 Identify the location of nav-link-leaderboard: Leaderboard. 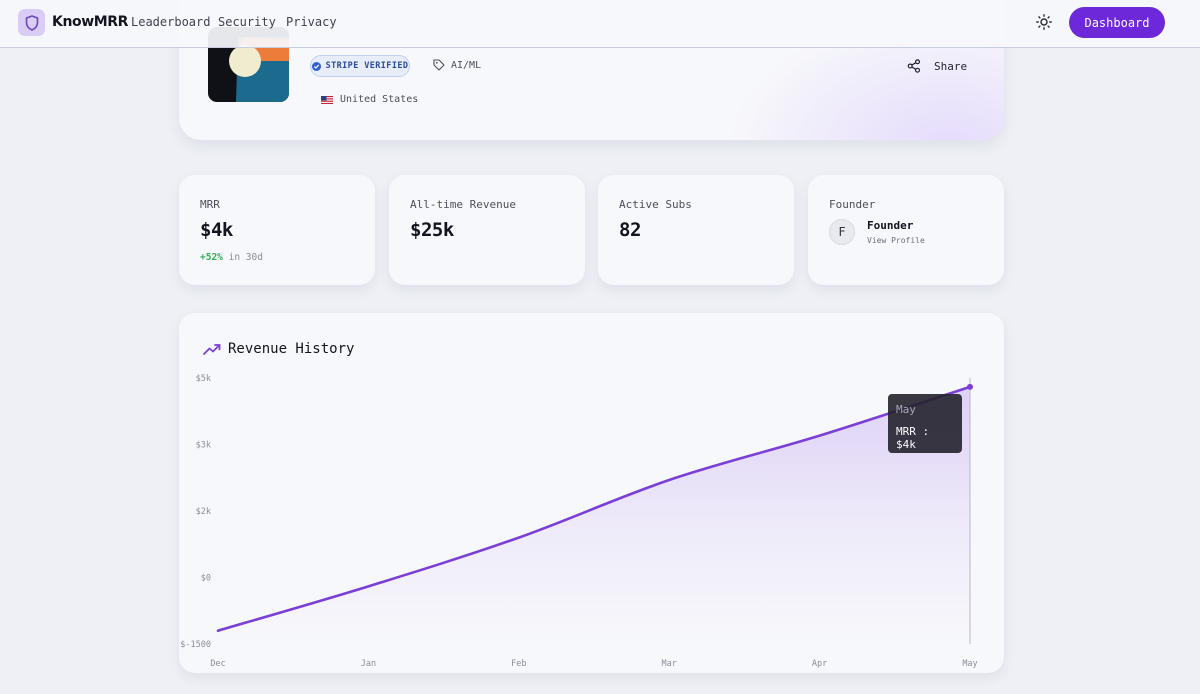
(170, 22).